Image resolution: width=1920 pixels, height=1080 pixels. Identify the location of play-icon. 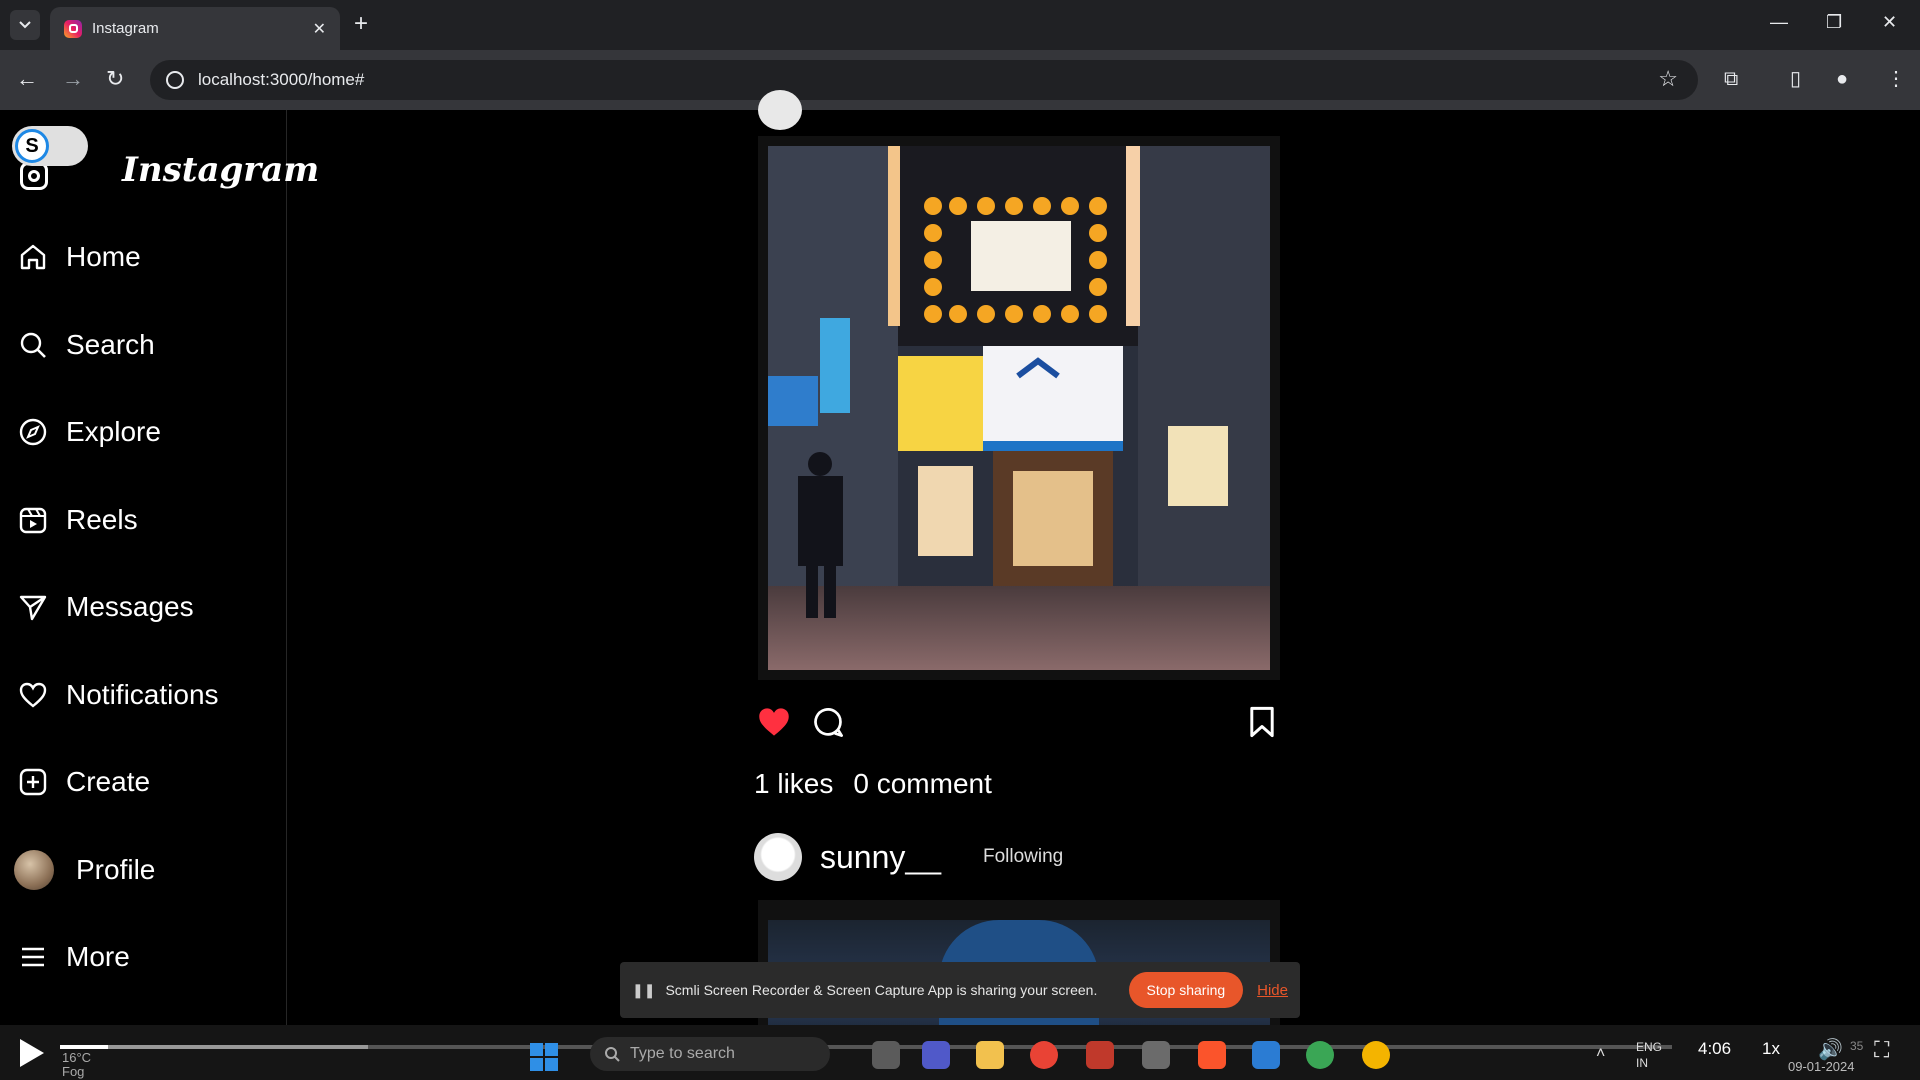
(32, 1053).